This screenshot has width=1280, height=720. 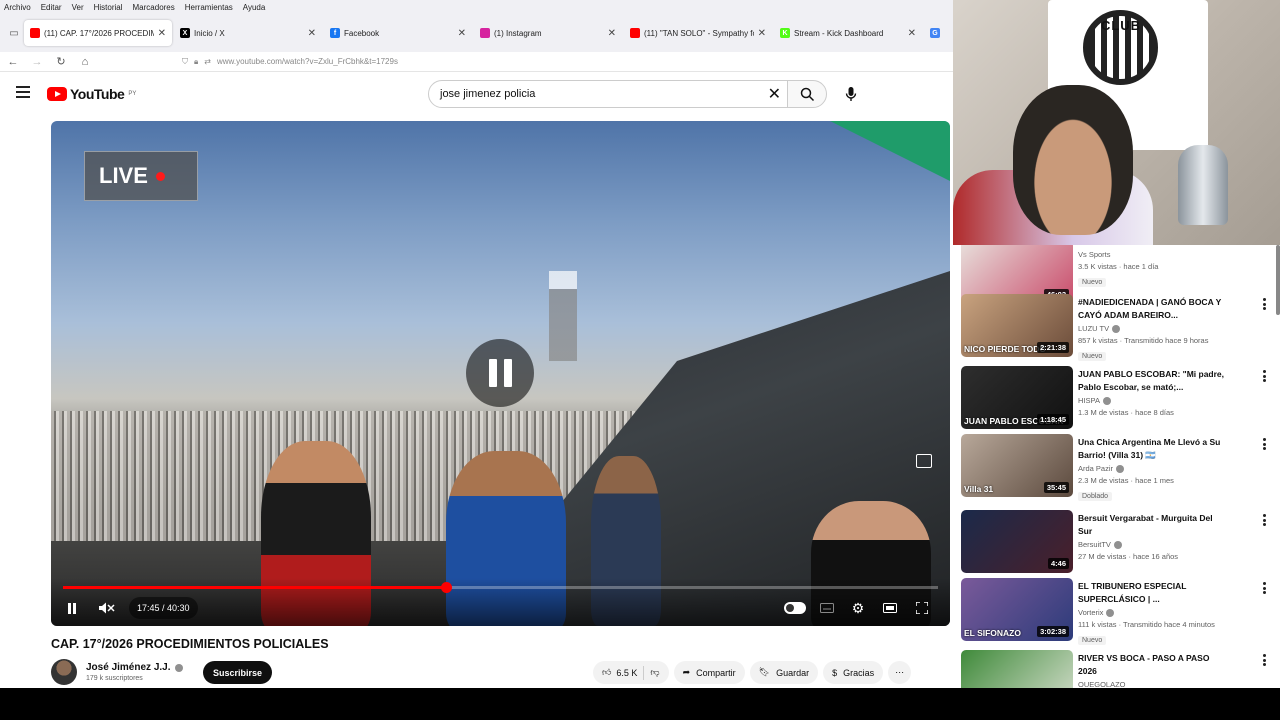 I want to click on menu-icon, so click(x=23, y=92).